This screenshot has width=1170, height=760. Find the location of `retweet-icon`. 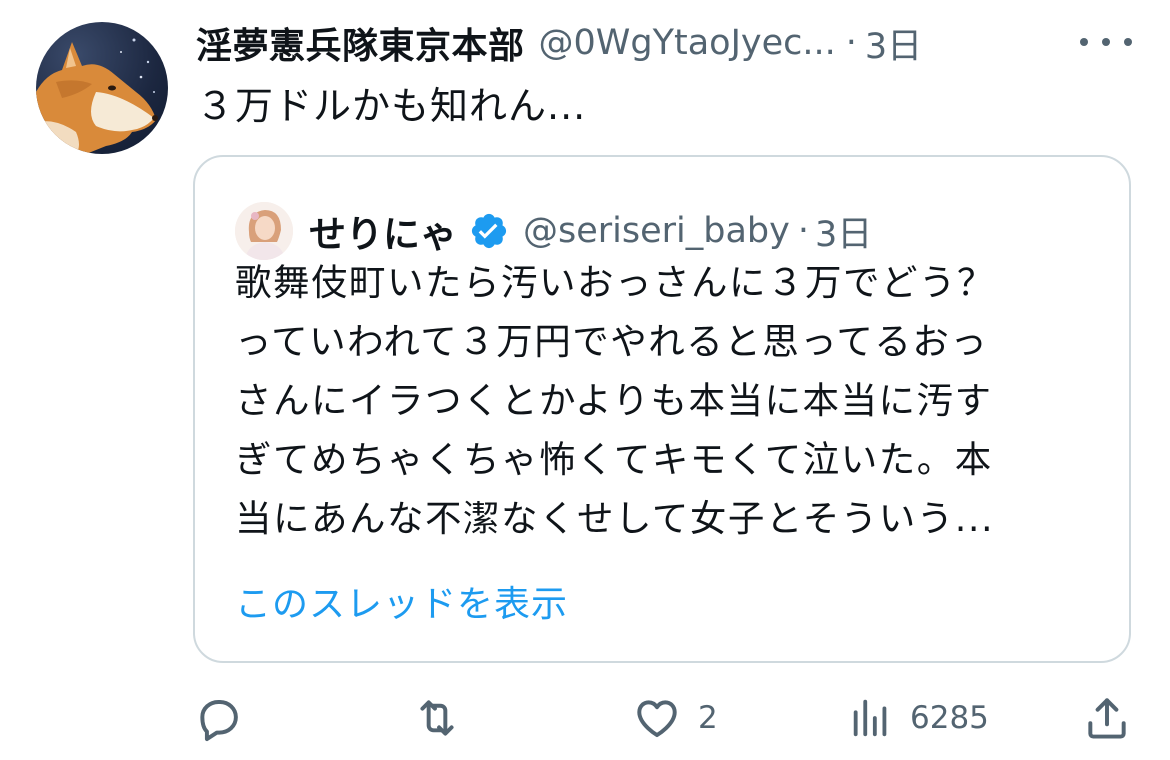

retweet-icon is located at coordinates (437, 718).